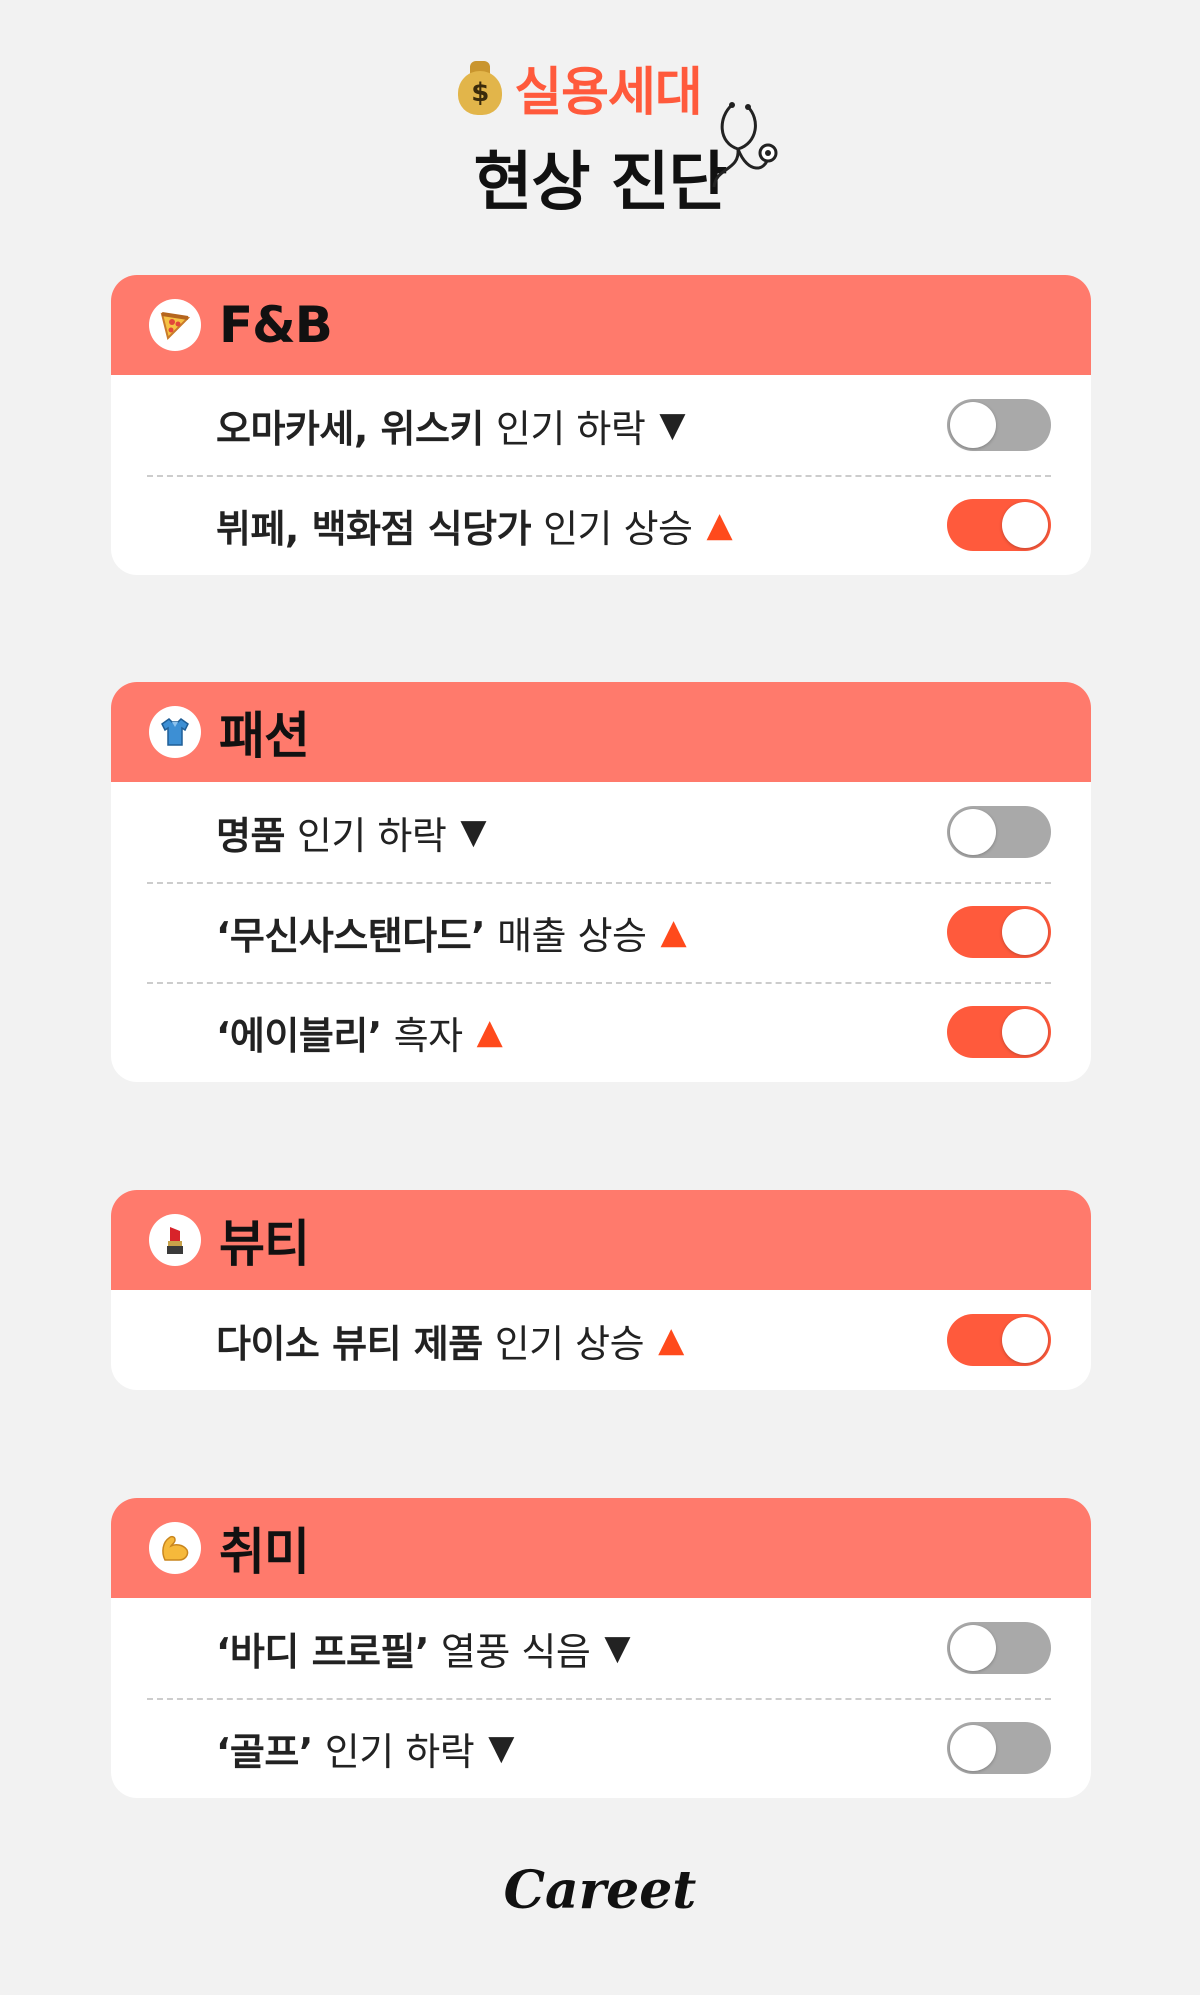 The height and width of the screenshot is (1995, 1200). What do you see at coordinates (264, 1552) in the screenshot?
I see `section-title: 취미` at bounding box center [264, 1552].